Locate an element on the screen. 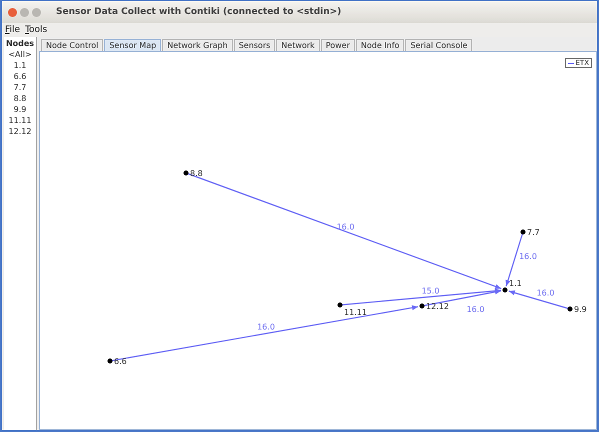 The width and height of the screenshot is (599, 432). node-list-item: <All> is located at coordinates (20, 54).